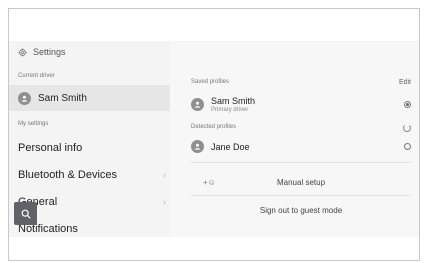 This screenshot has width=426, height=263. I want to click on sign-out-guest-button: Sign out to guest mode, so click(301, 210).